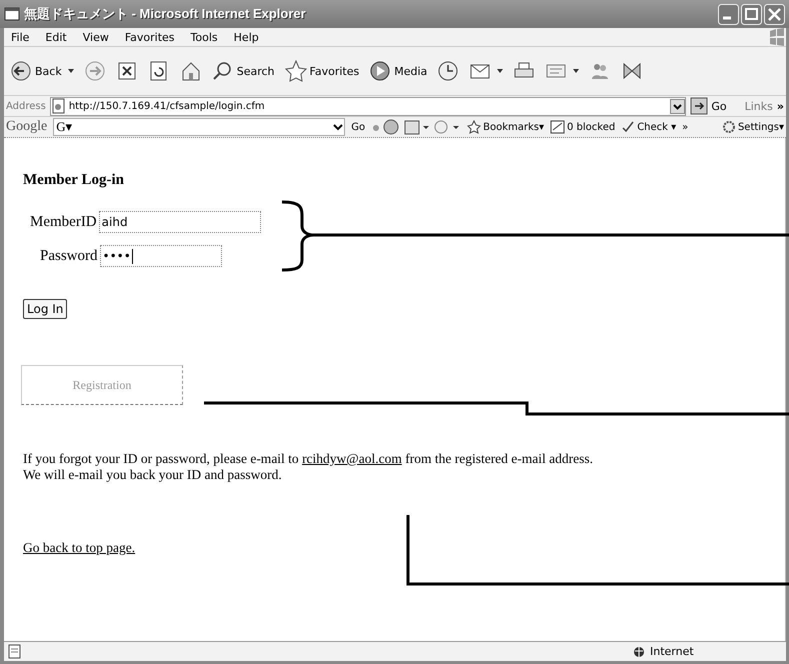  What do you see at coordinates (368, 106) in the screenshot?
I see `address-field: http://150.7.169.41/cfsample/login.cfm` at bounding box center [368, 106].